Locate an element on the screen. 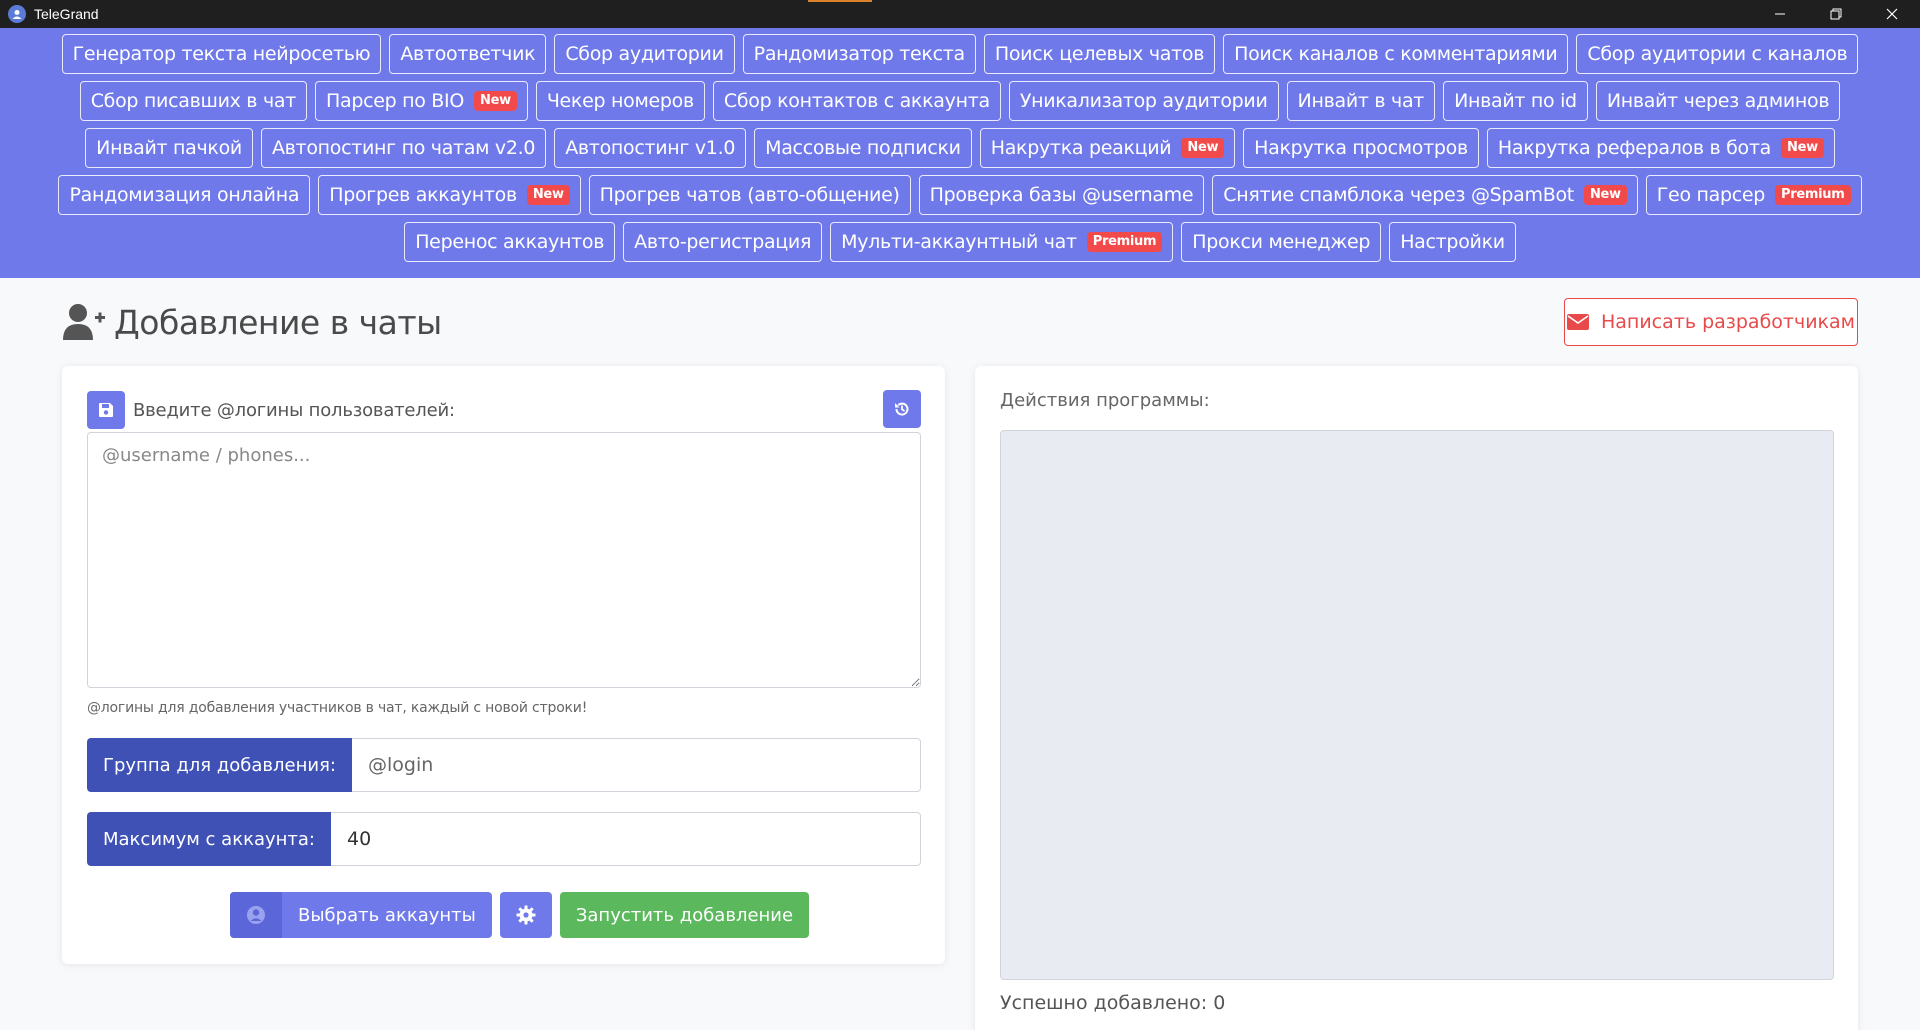  nav-item: Поиск каналов с комментариями is located at coordinates (1396, 54).